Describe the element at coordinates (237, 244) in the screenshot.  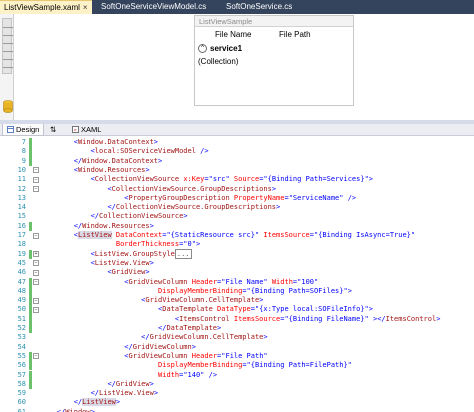
I see `code-line: 18 BorderThickness="0">` at that location.